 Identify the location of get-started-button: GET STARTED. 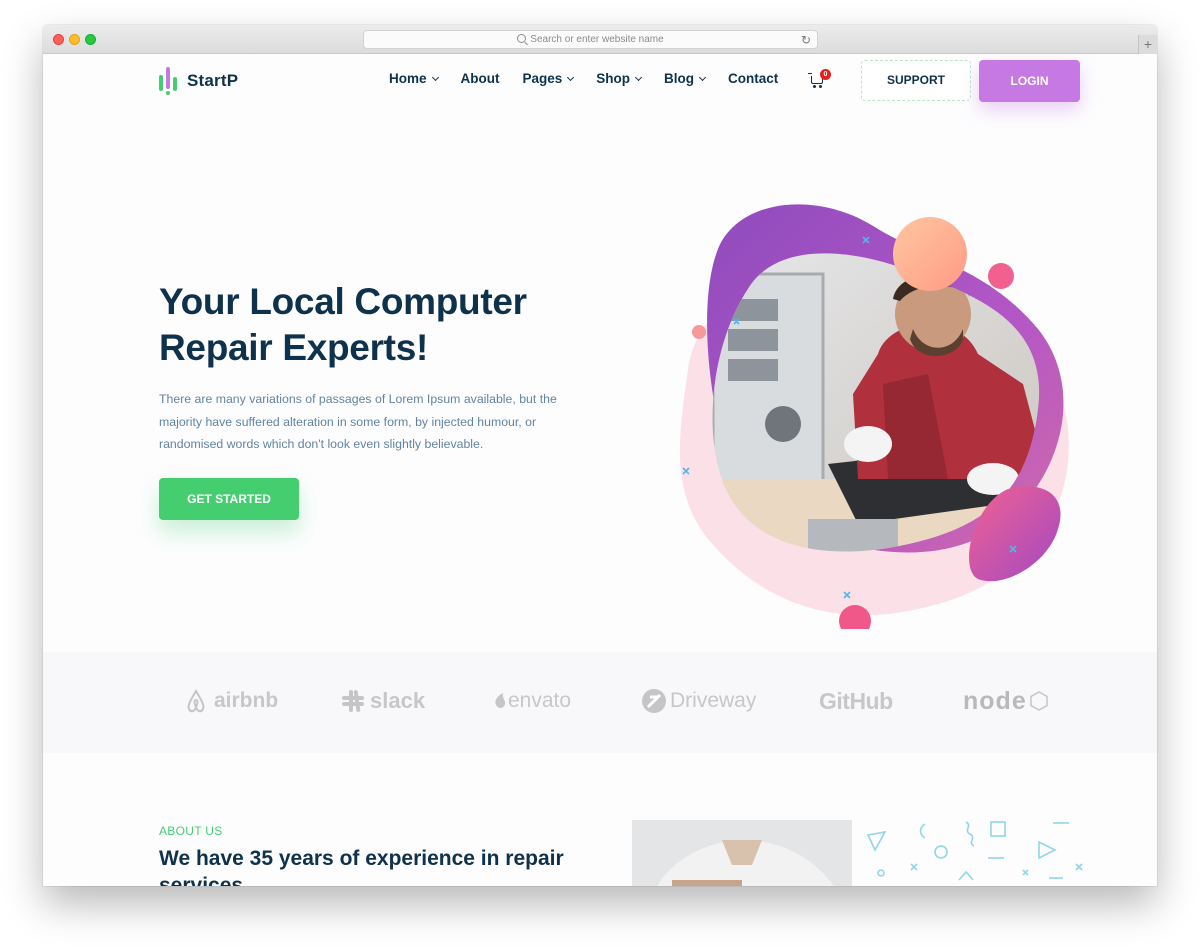
(229, 499).